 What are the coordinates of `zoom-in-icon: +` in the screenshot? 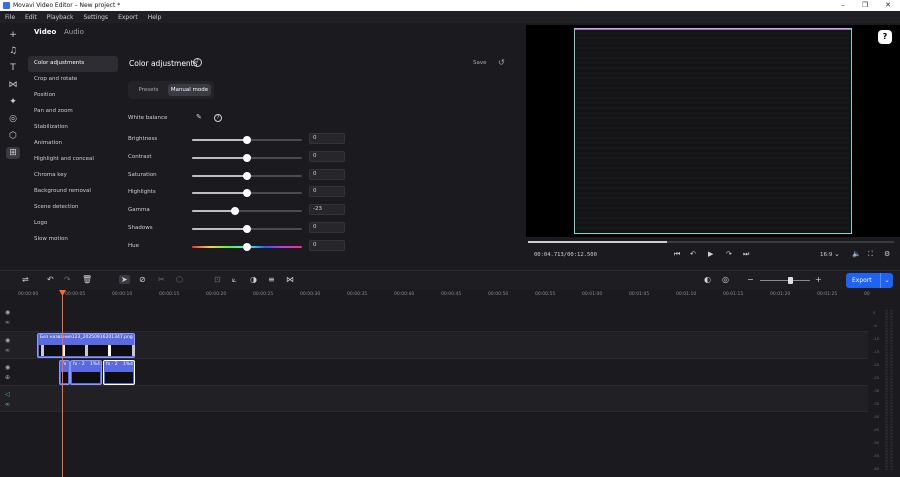 It's located at (818, 279).